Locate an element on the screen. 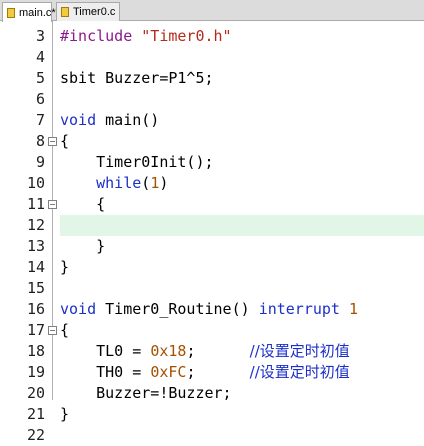  line-number: 22 is located at coordinates (35, 435).